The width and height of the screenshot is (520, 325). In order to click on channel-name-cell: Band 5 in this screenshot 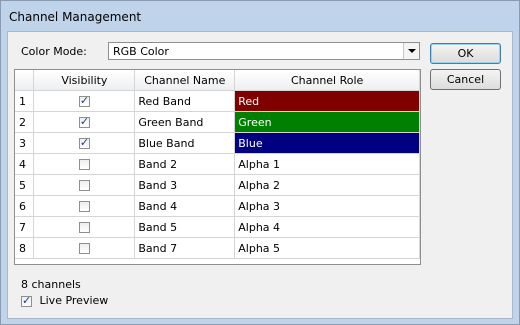, I will do `click(185, 227)`.